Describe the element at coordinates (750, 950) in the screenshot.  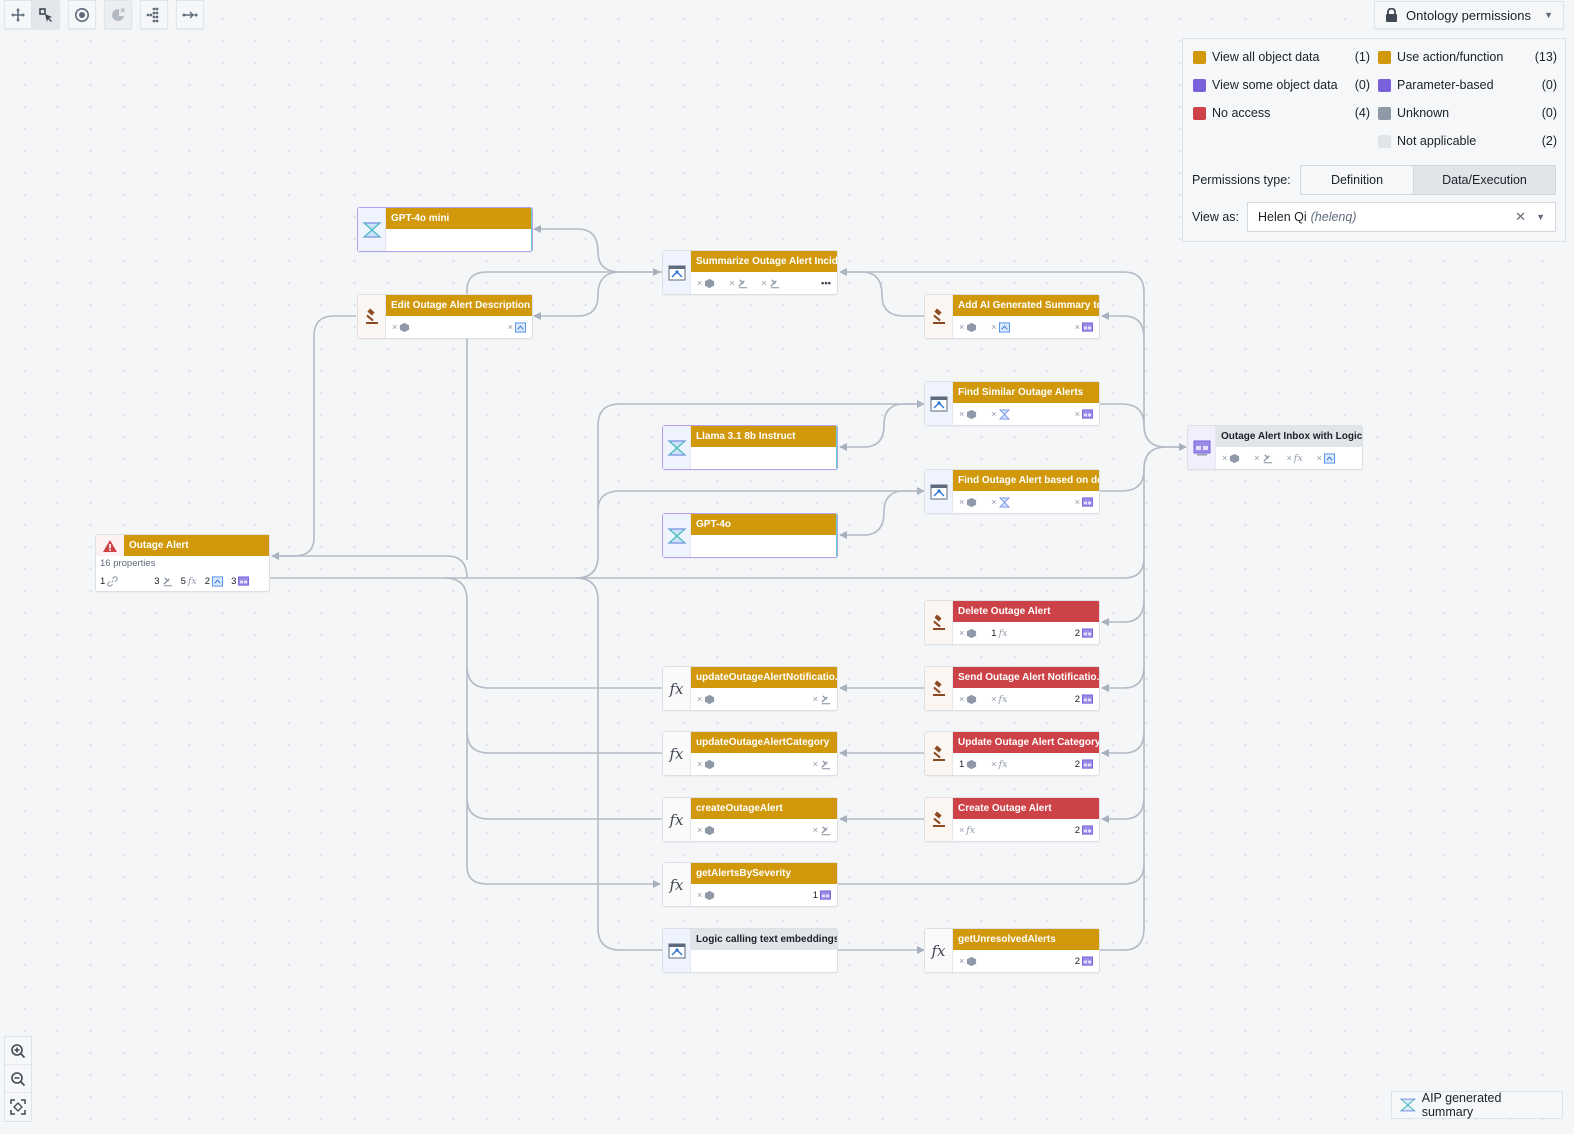
I see `node-logic-calling-text-embeddings: Logic calling text embeddings` at that location.